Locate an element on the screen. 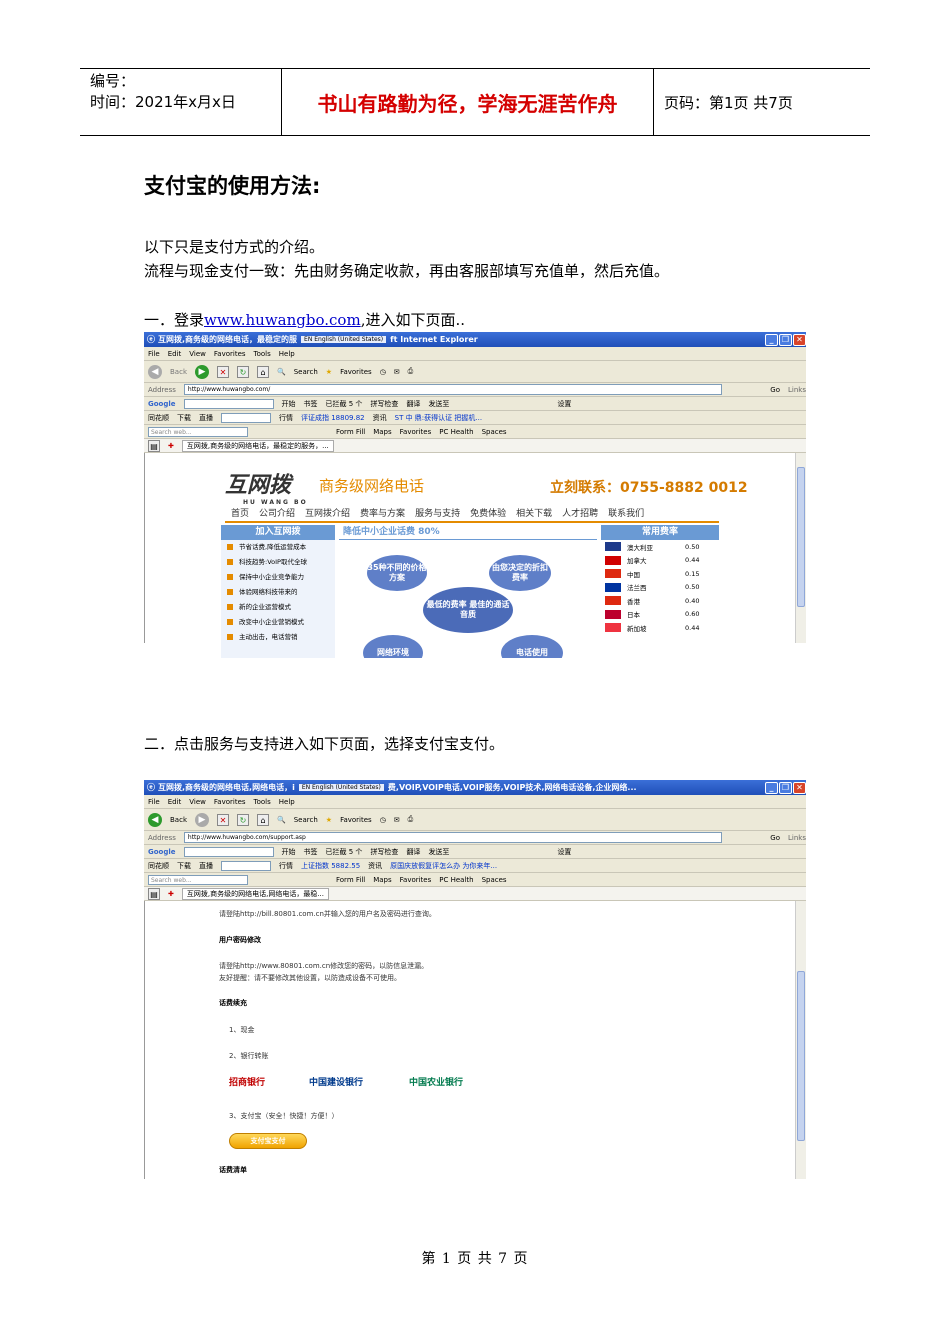 The height and width of the screenshot is (1344, 950). nav-download: 相关下载 is located at coordinates (534, 512).